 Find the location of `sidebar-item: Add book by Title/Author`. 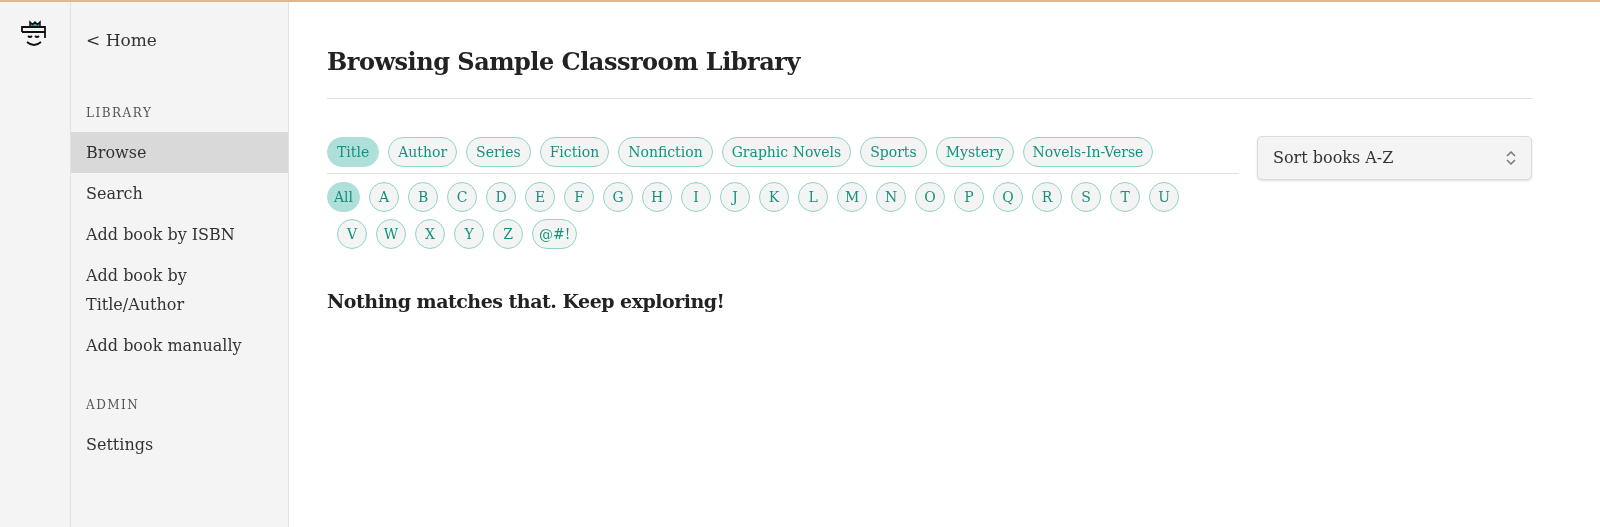

sidebar-item: Add book by Title/Author is located at coordinates (179, 289).